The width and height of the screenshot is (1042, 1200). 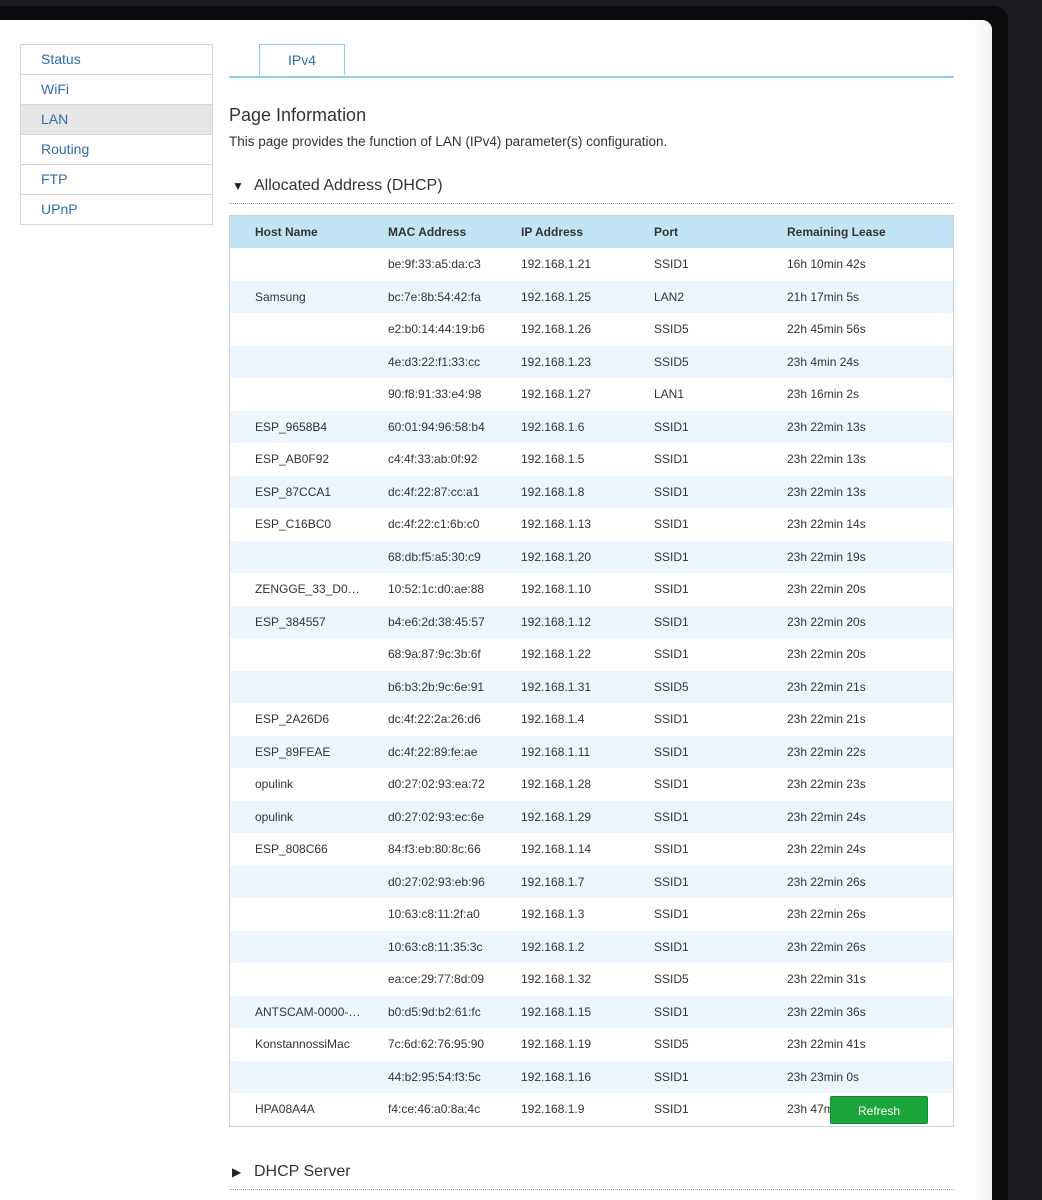 I want to click on remaining-lease-cell: 23h 22min 24s, so click(x=857, y=849).